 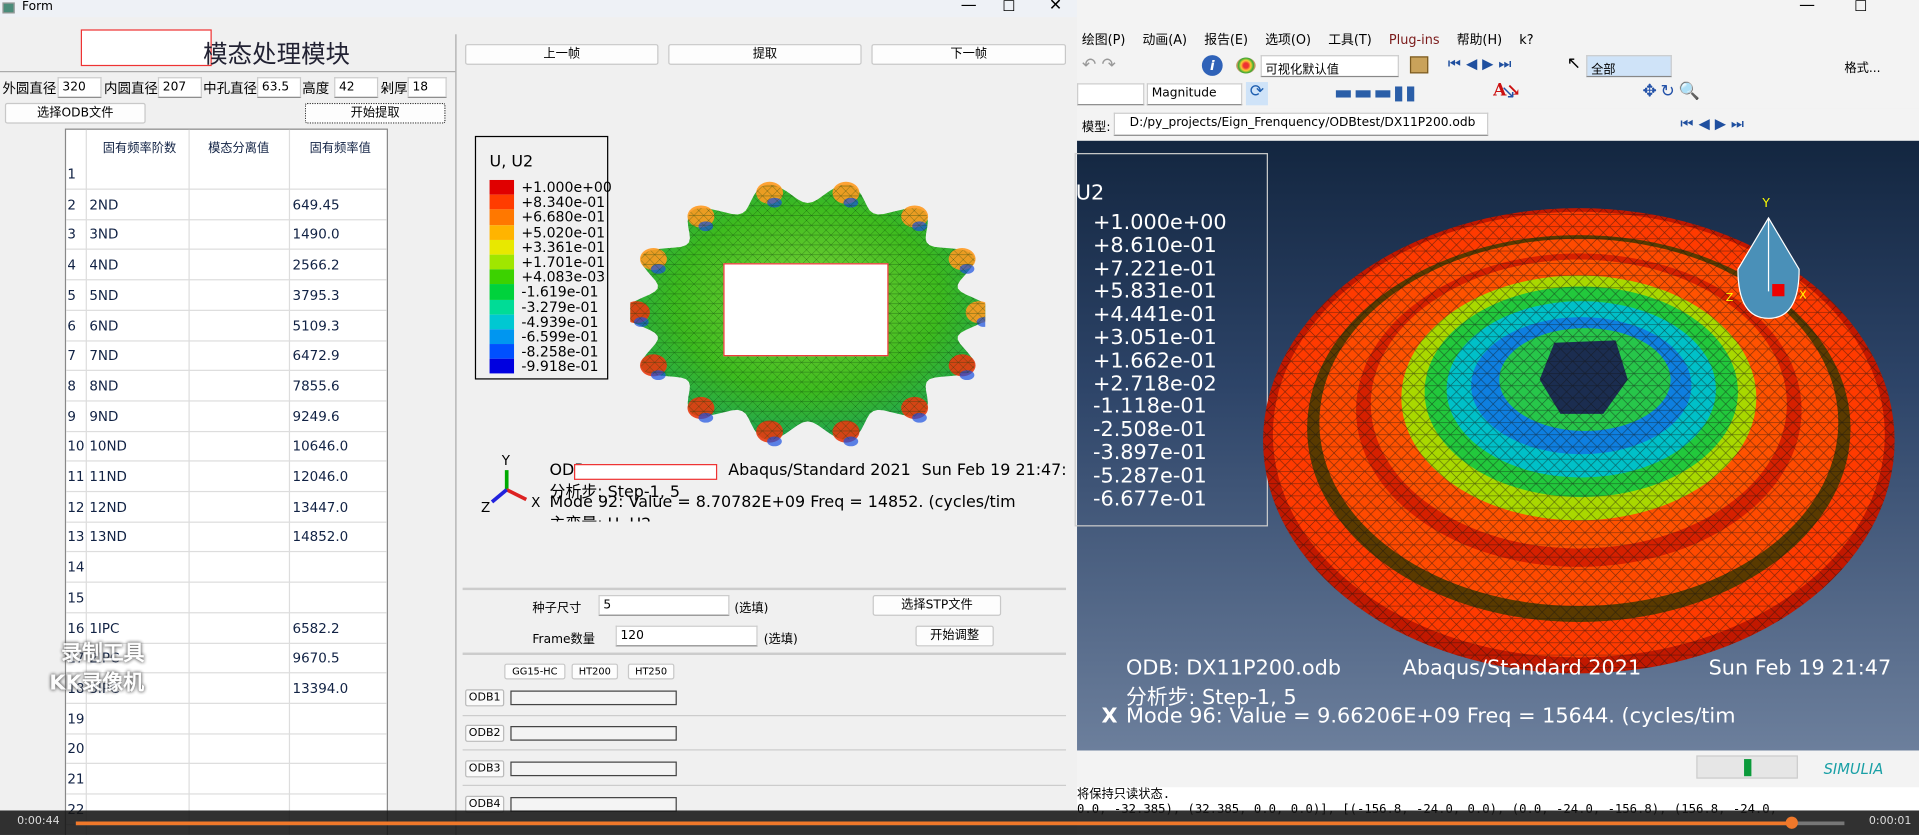 What do you see at coordinates (562, 54) in the screenshot?
I see `prev-frame-button: 上一帧` at bounding box center [562, 54].